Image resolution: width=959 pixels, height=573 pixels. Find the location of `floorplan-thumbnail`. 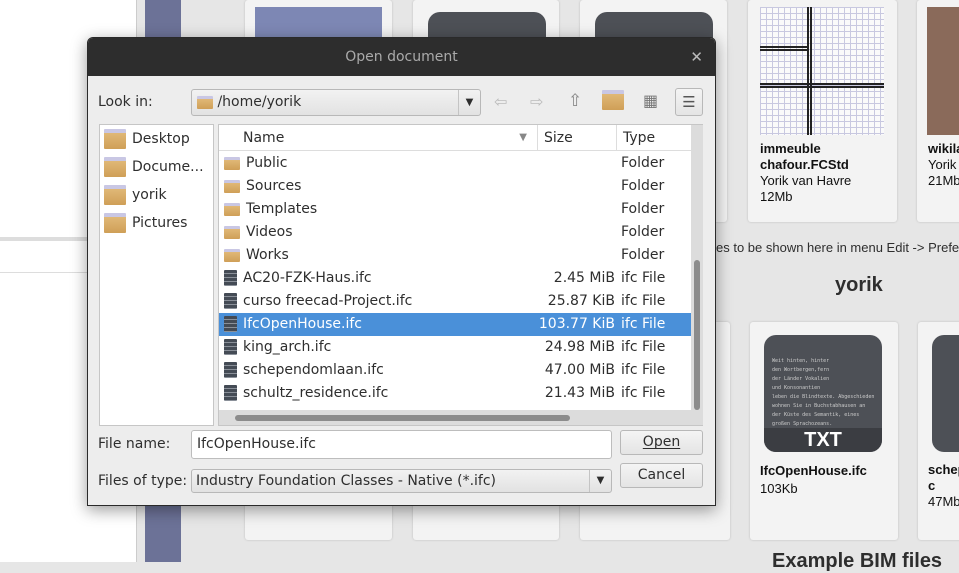

floorplan-thumbnail is located at coordinates (822, 71).